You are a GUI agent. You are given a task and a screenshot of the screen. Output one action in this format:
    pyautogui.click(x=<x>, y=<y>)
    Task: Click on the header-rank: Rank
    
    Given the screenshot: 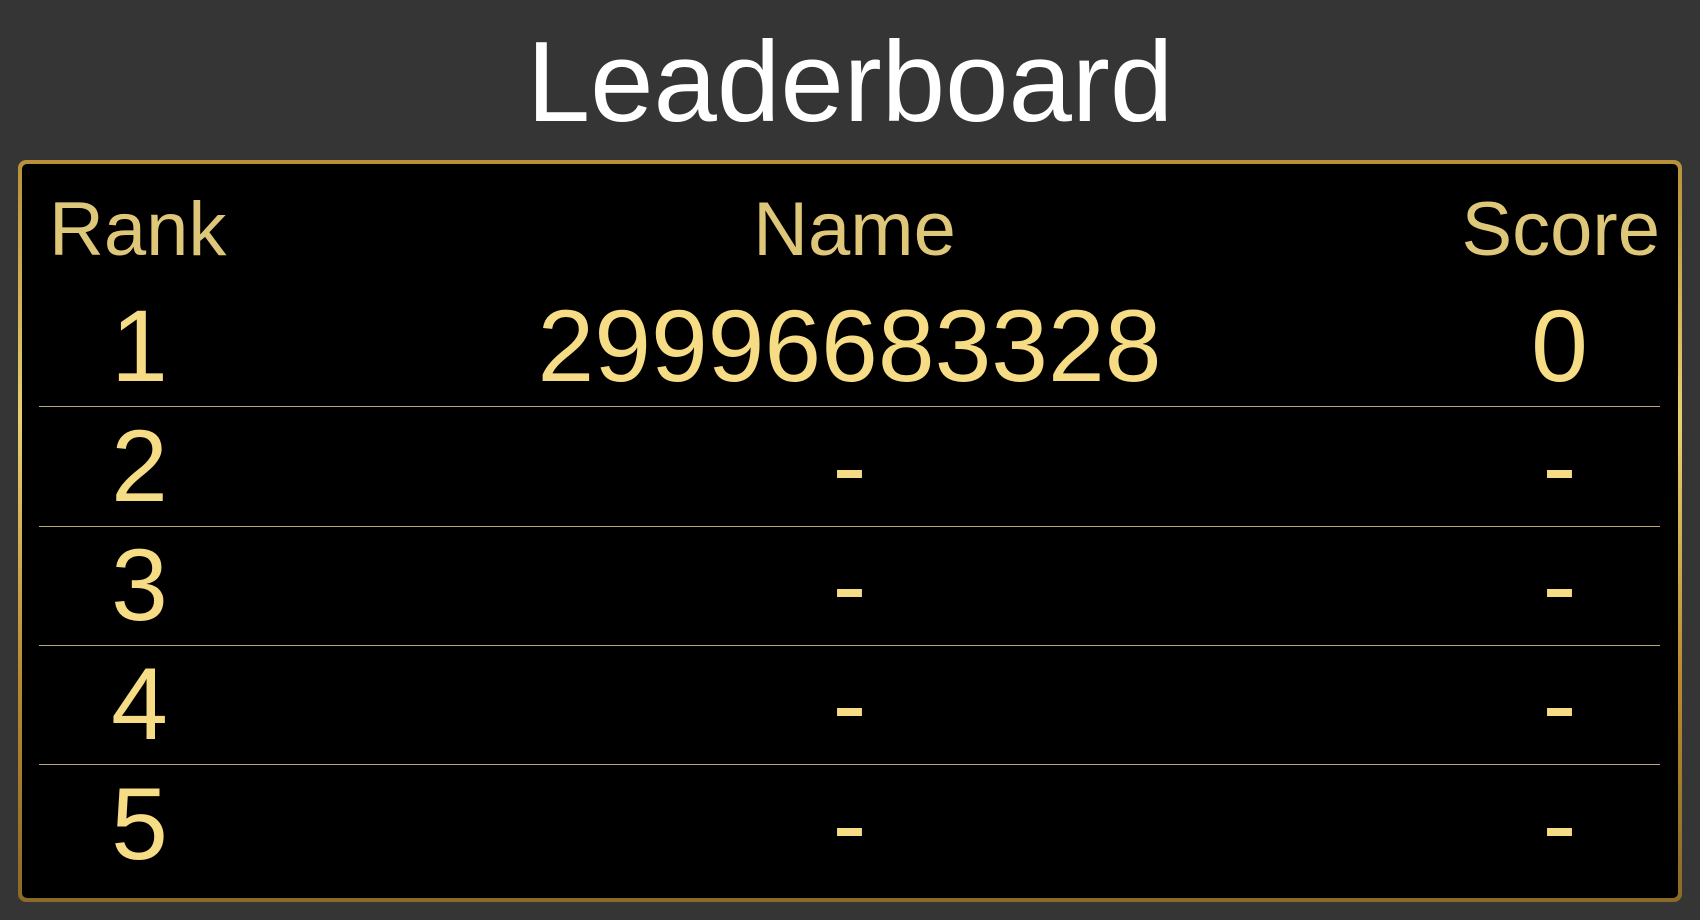 What is the action you would take?
    pyautogui.click(x=138, y=229)
    